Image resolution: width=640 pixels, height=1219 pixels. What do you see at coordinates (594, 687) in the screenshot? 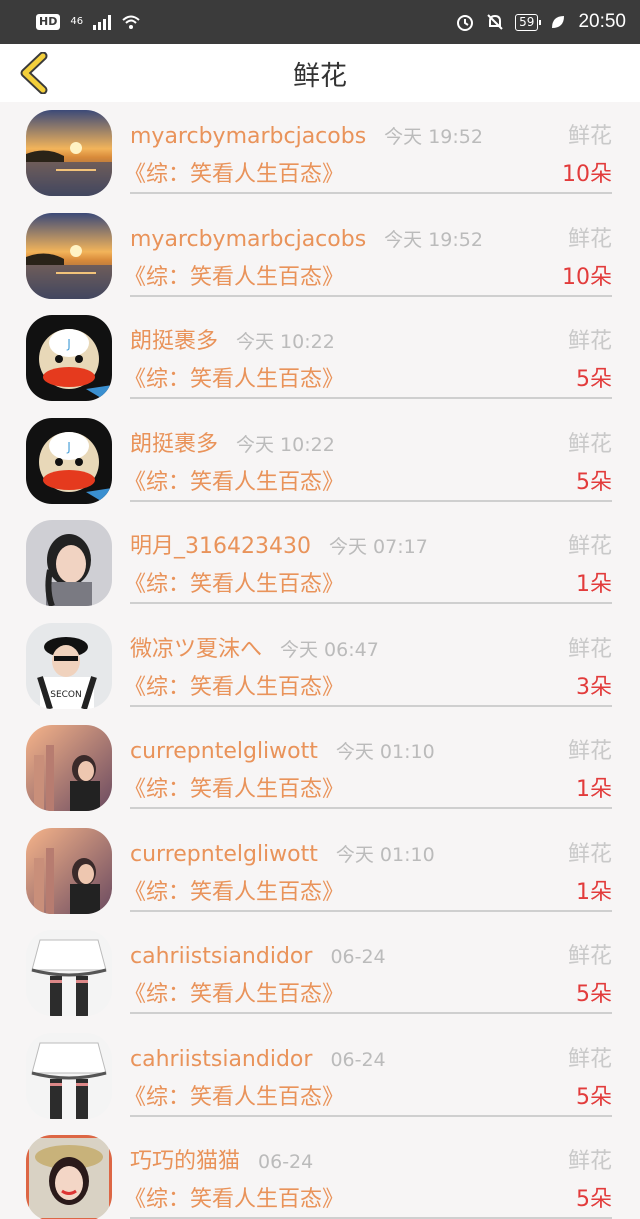
I see `gift-amount: 3朵` at bounding box center [594, 687].